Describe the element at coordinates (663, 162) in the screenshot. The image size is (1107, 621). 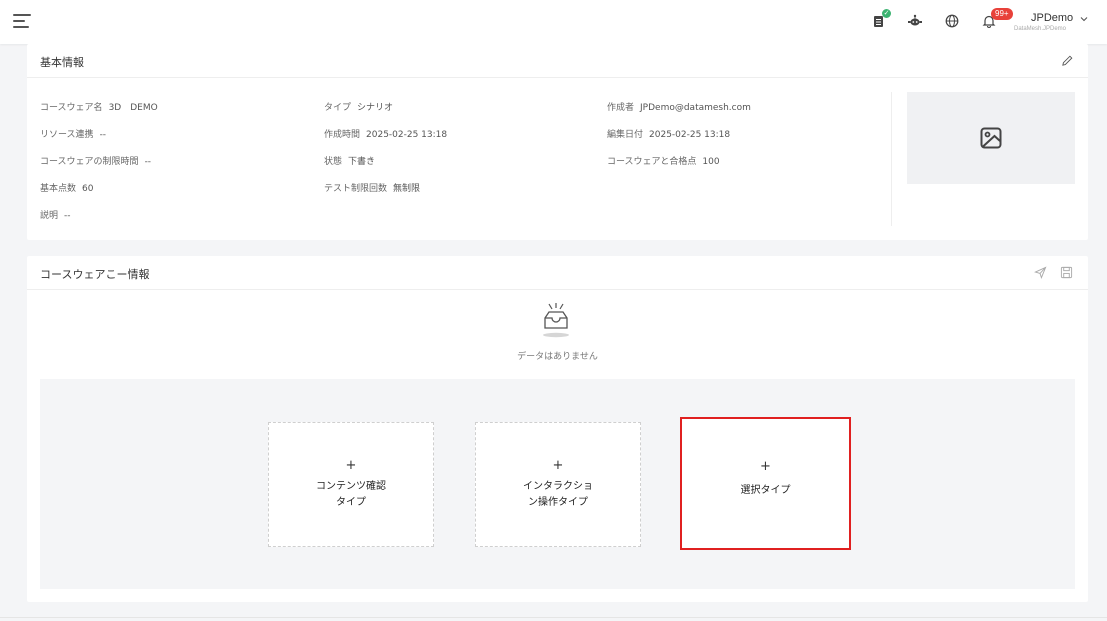
I see `field-pass-score: コースウェアと合格点 100` at that location.